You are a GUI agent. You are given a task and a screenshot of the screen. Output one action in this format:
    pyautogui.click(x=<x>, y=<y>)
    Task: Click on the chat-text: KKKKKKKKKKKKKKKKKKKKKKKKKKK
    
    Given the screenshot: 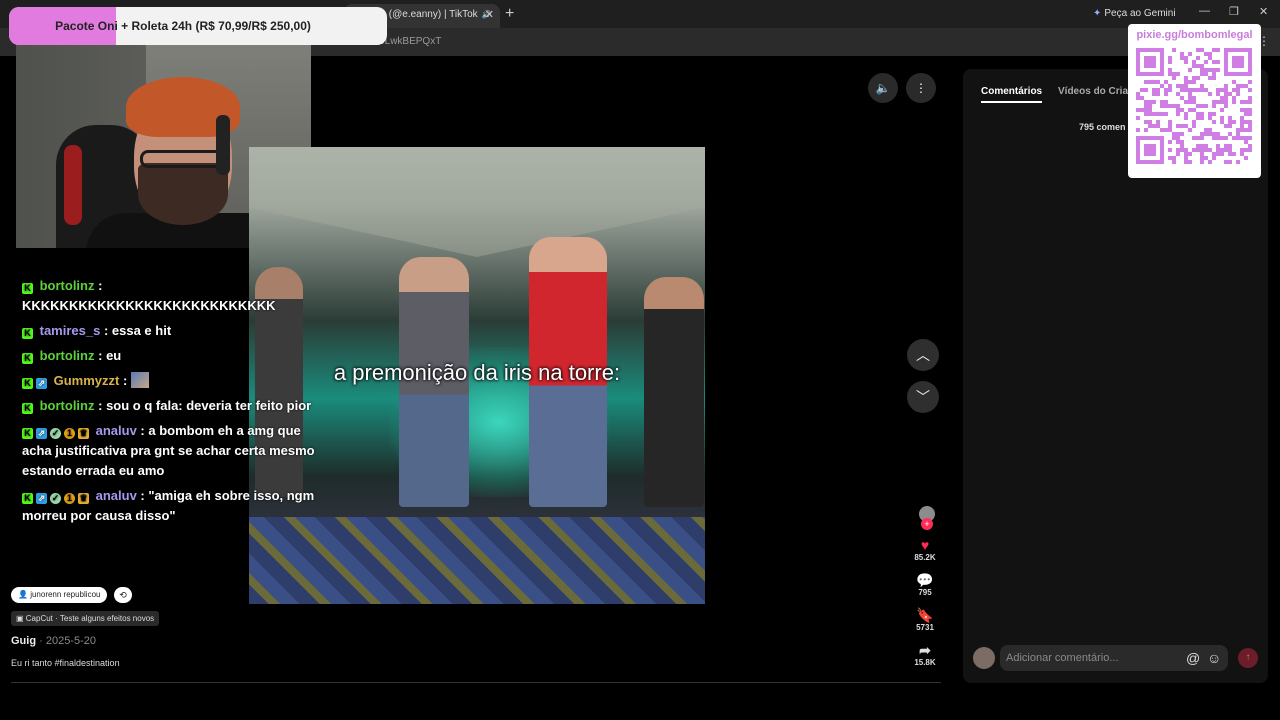 What is the action you would take?
    pyautogui.click(x=149, y=305)
    